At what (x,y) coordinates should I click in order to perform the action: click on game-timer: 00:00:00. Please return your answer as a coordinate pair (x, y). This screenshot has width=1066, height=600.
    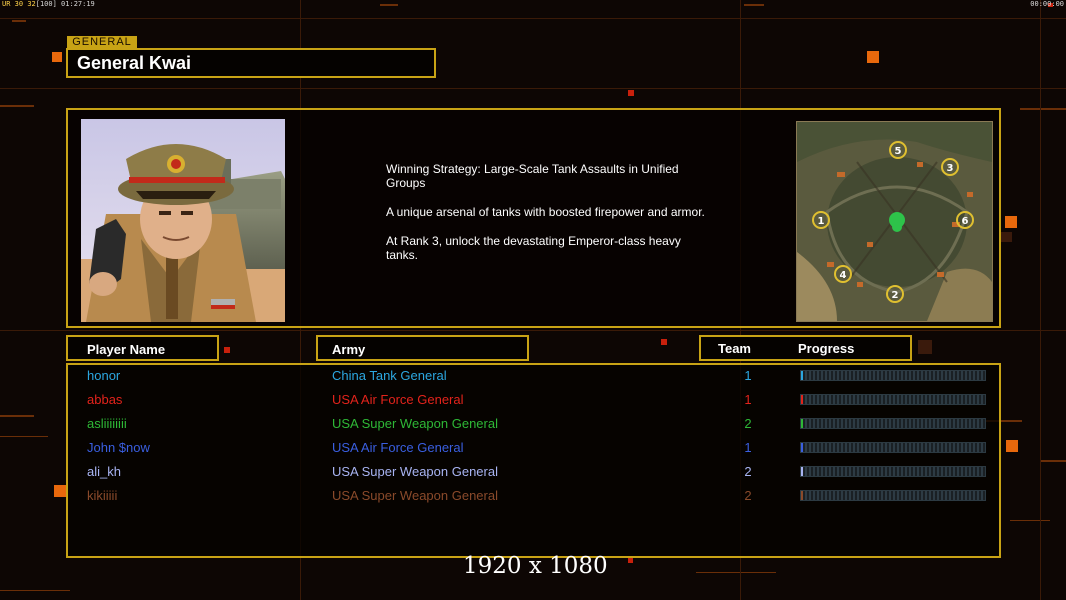
    Looking at the image, I should click on (1047, 4).